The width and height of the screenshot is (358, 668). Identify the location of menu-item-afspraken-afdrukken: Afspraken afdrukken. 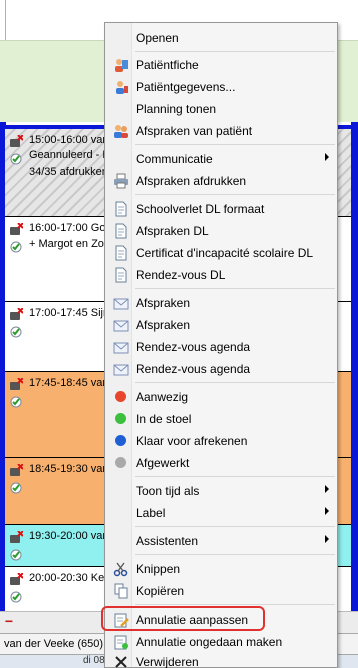
(221, 180).